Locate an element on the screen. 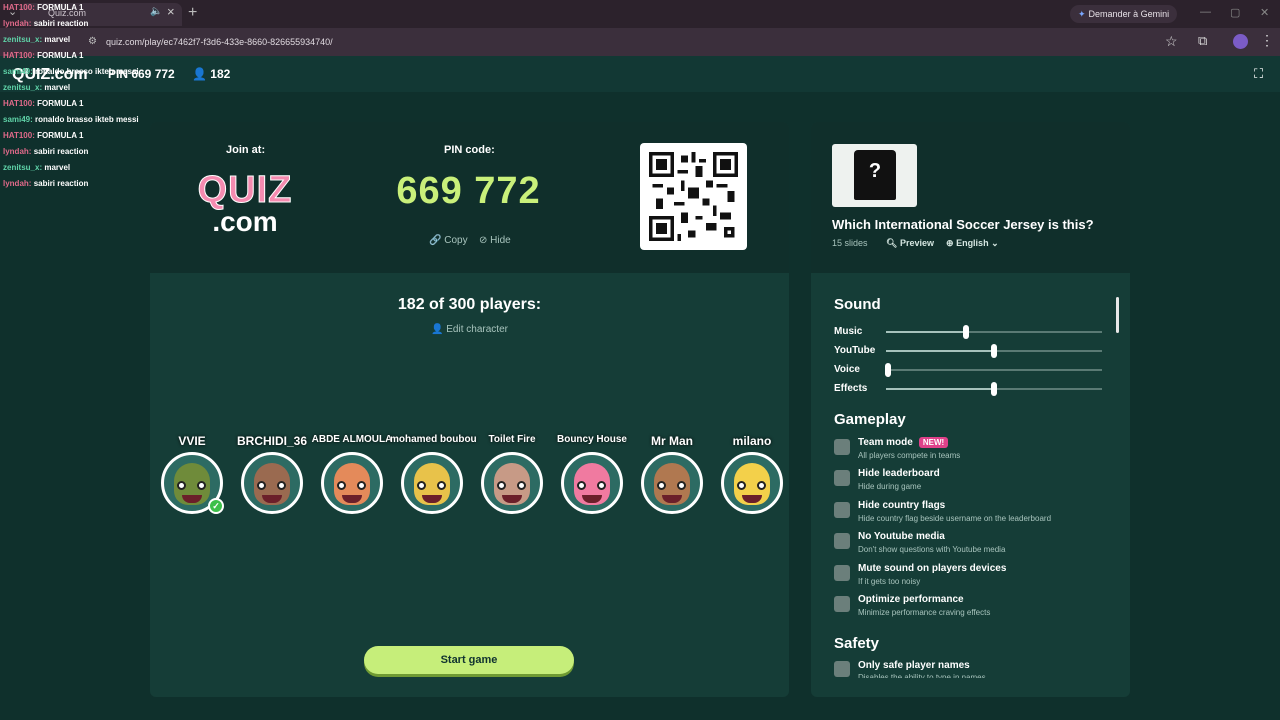 The image size is (1280, 720). player-avatar: BRCHIDI_36 is located at coordinates (272, 474).